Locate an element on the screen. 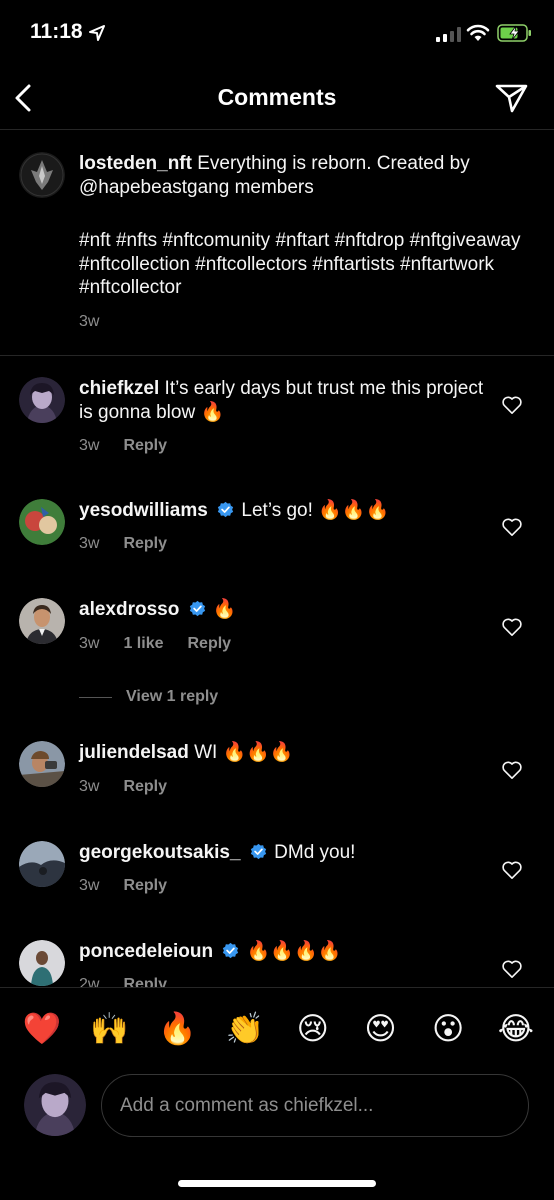  location-arrow-icon is located at coordinates (97, 33).